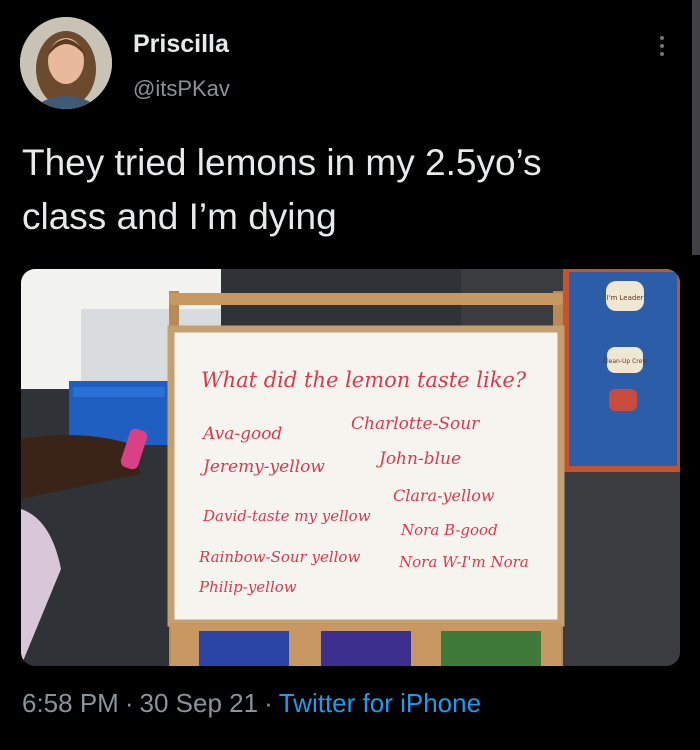 This screenshot has width=700, height=750. What do you see at coordinates (449, 530) in the screenshot?
I see `board-entry: Nora B-good` at bounding box center [449, 530].